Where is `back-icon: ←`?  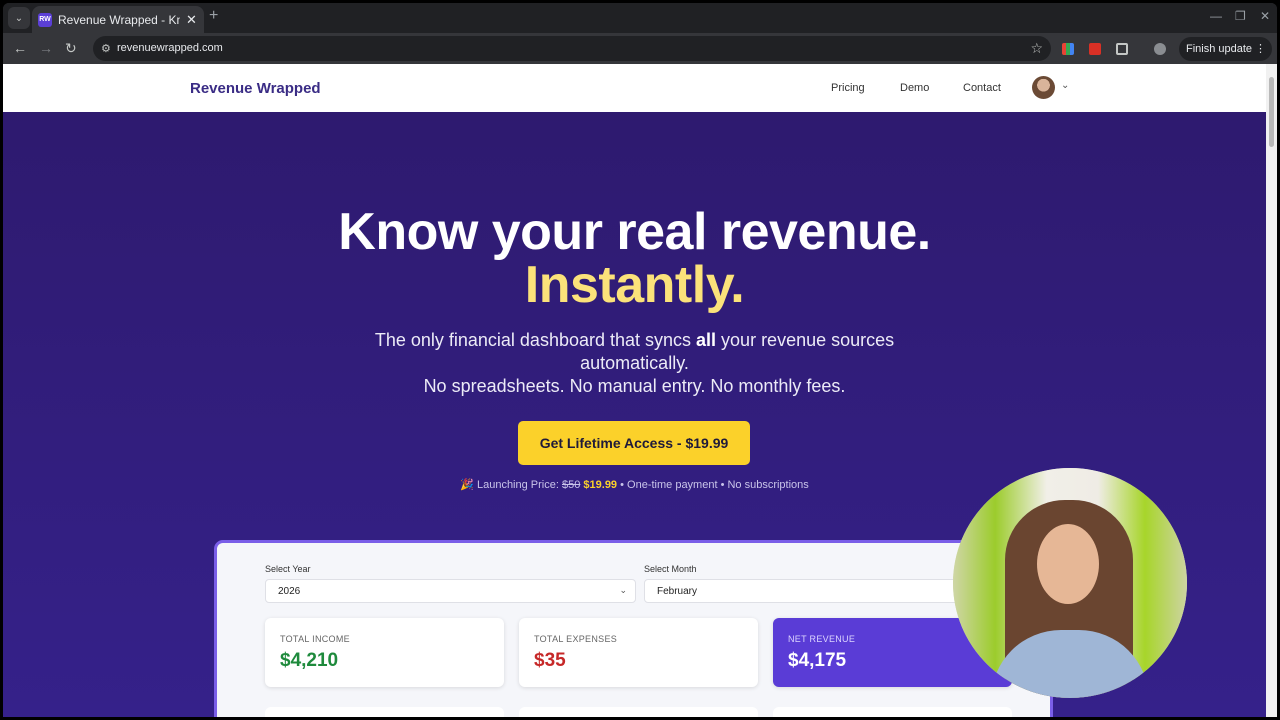
back-icon: ← is located at coordinates (20, 48).